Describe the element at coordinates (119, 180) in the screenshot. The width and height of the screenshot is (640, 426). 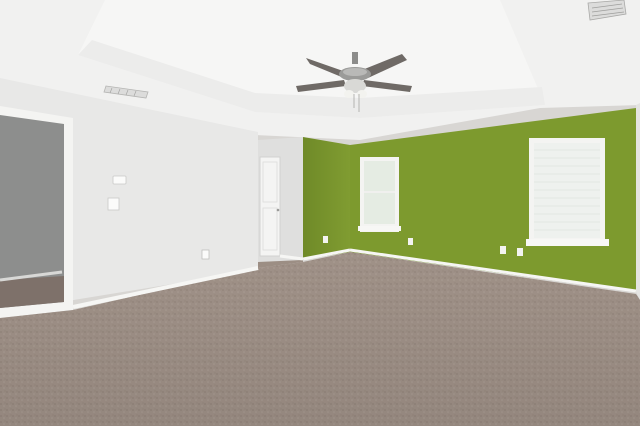
I see `thermostat-icon` at that location.